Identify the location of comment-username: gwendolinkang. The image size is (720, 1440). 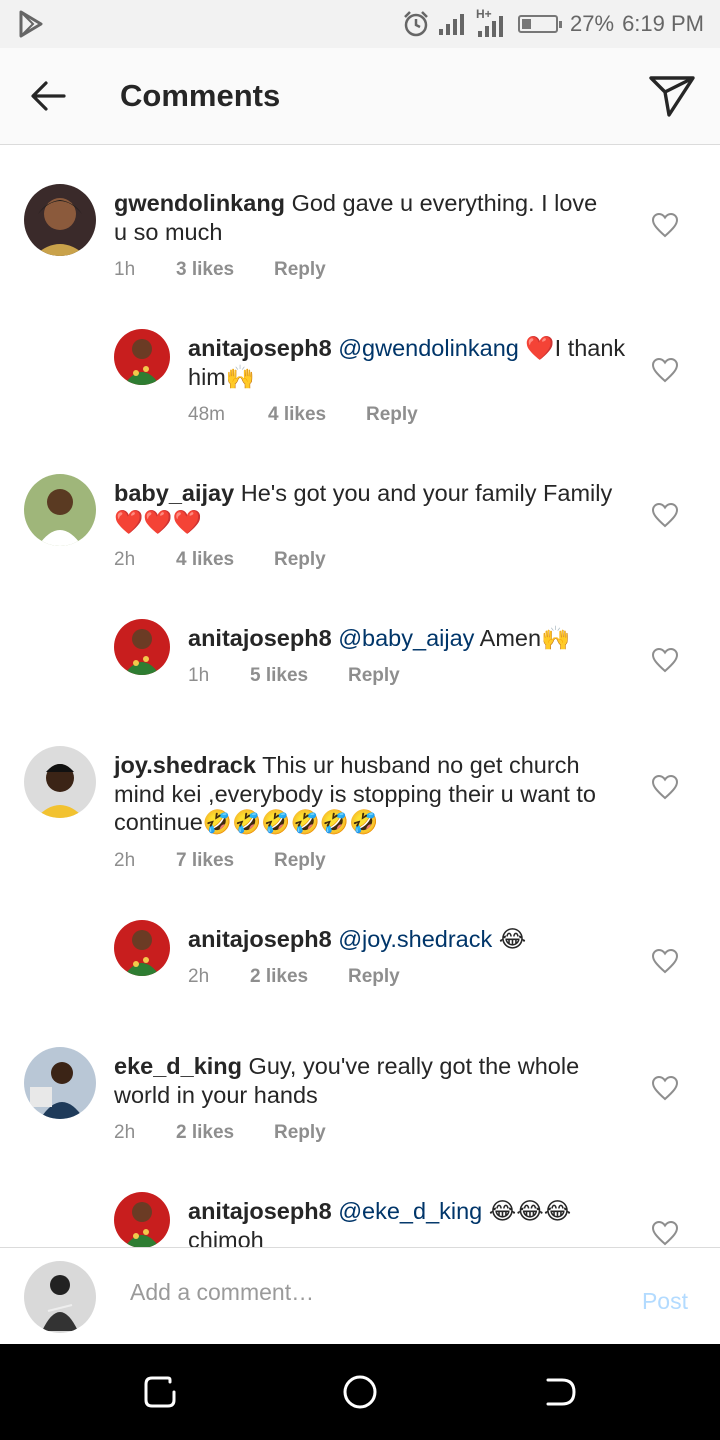
(199, 203).